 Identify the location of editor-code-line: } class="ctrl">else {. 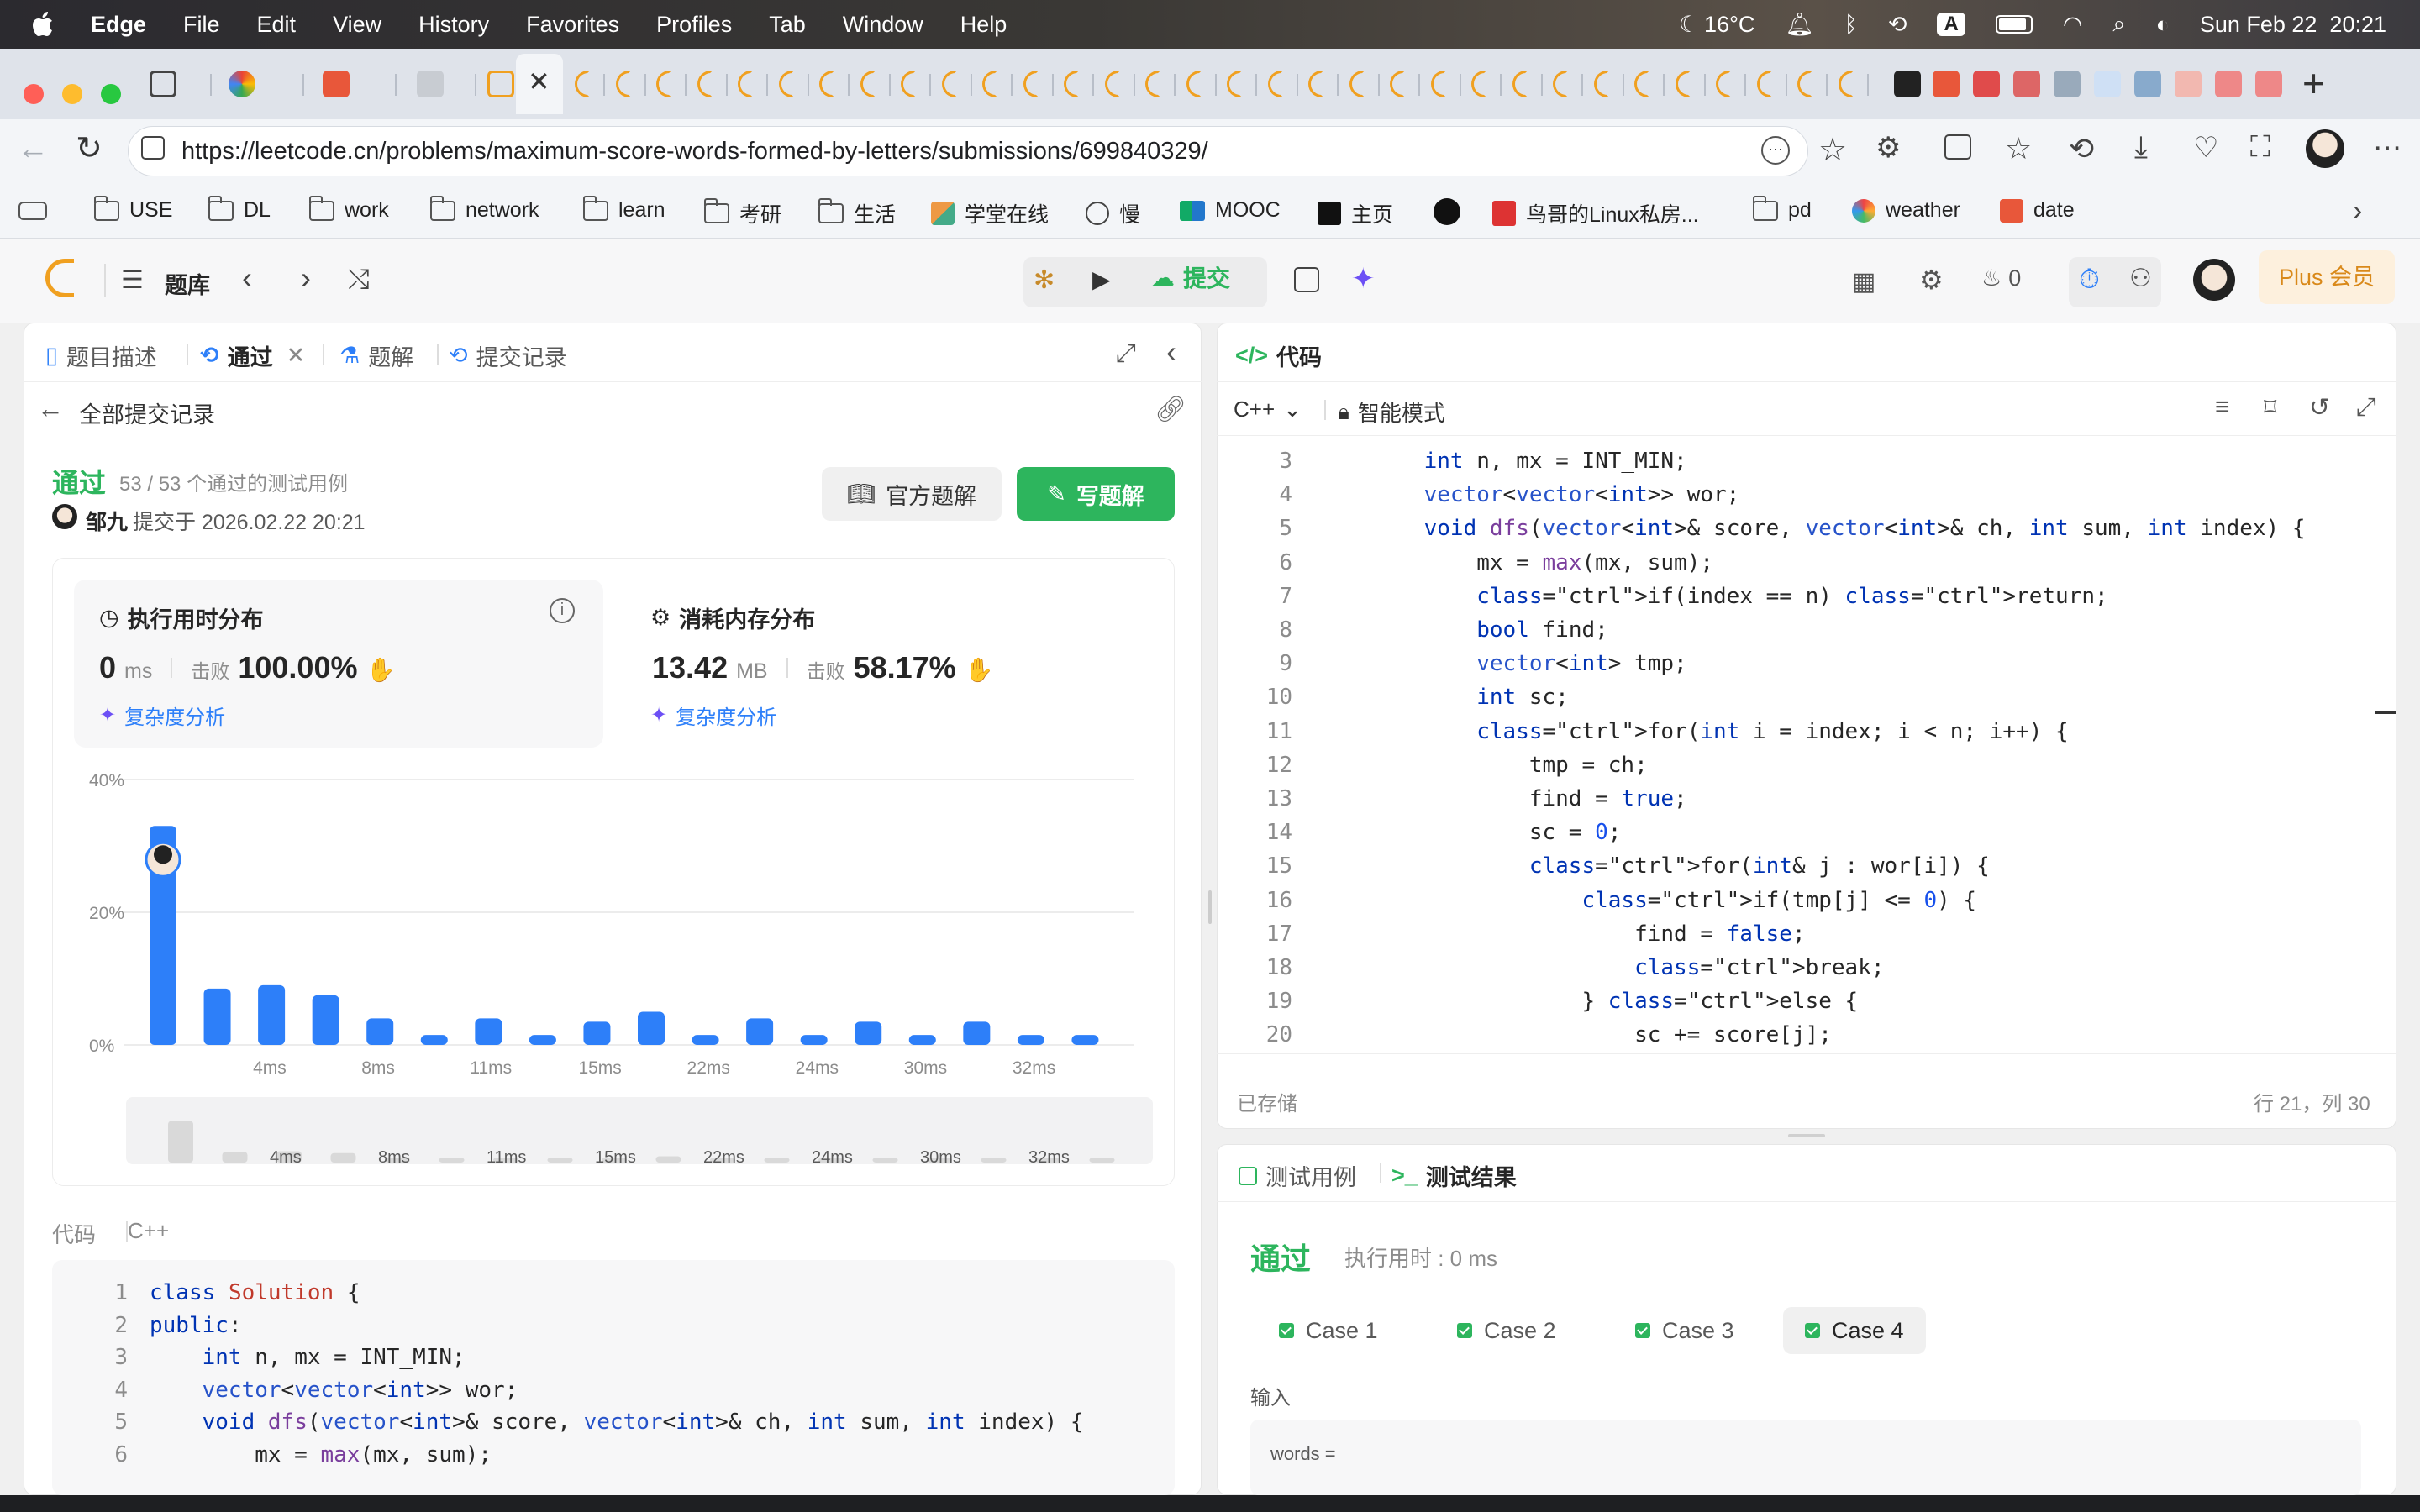
(1615, 1001).